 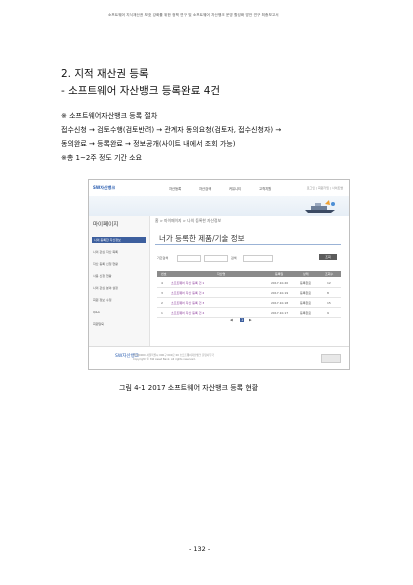 I want to click on figure-caption: 그림 4-1 2017 소프트웨어 자산뱅크 등록 현황, so click(x=189, y=388).